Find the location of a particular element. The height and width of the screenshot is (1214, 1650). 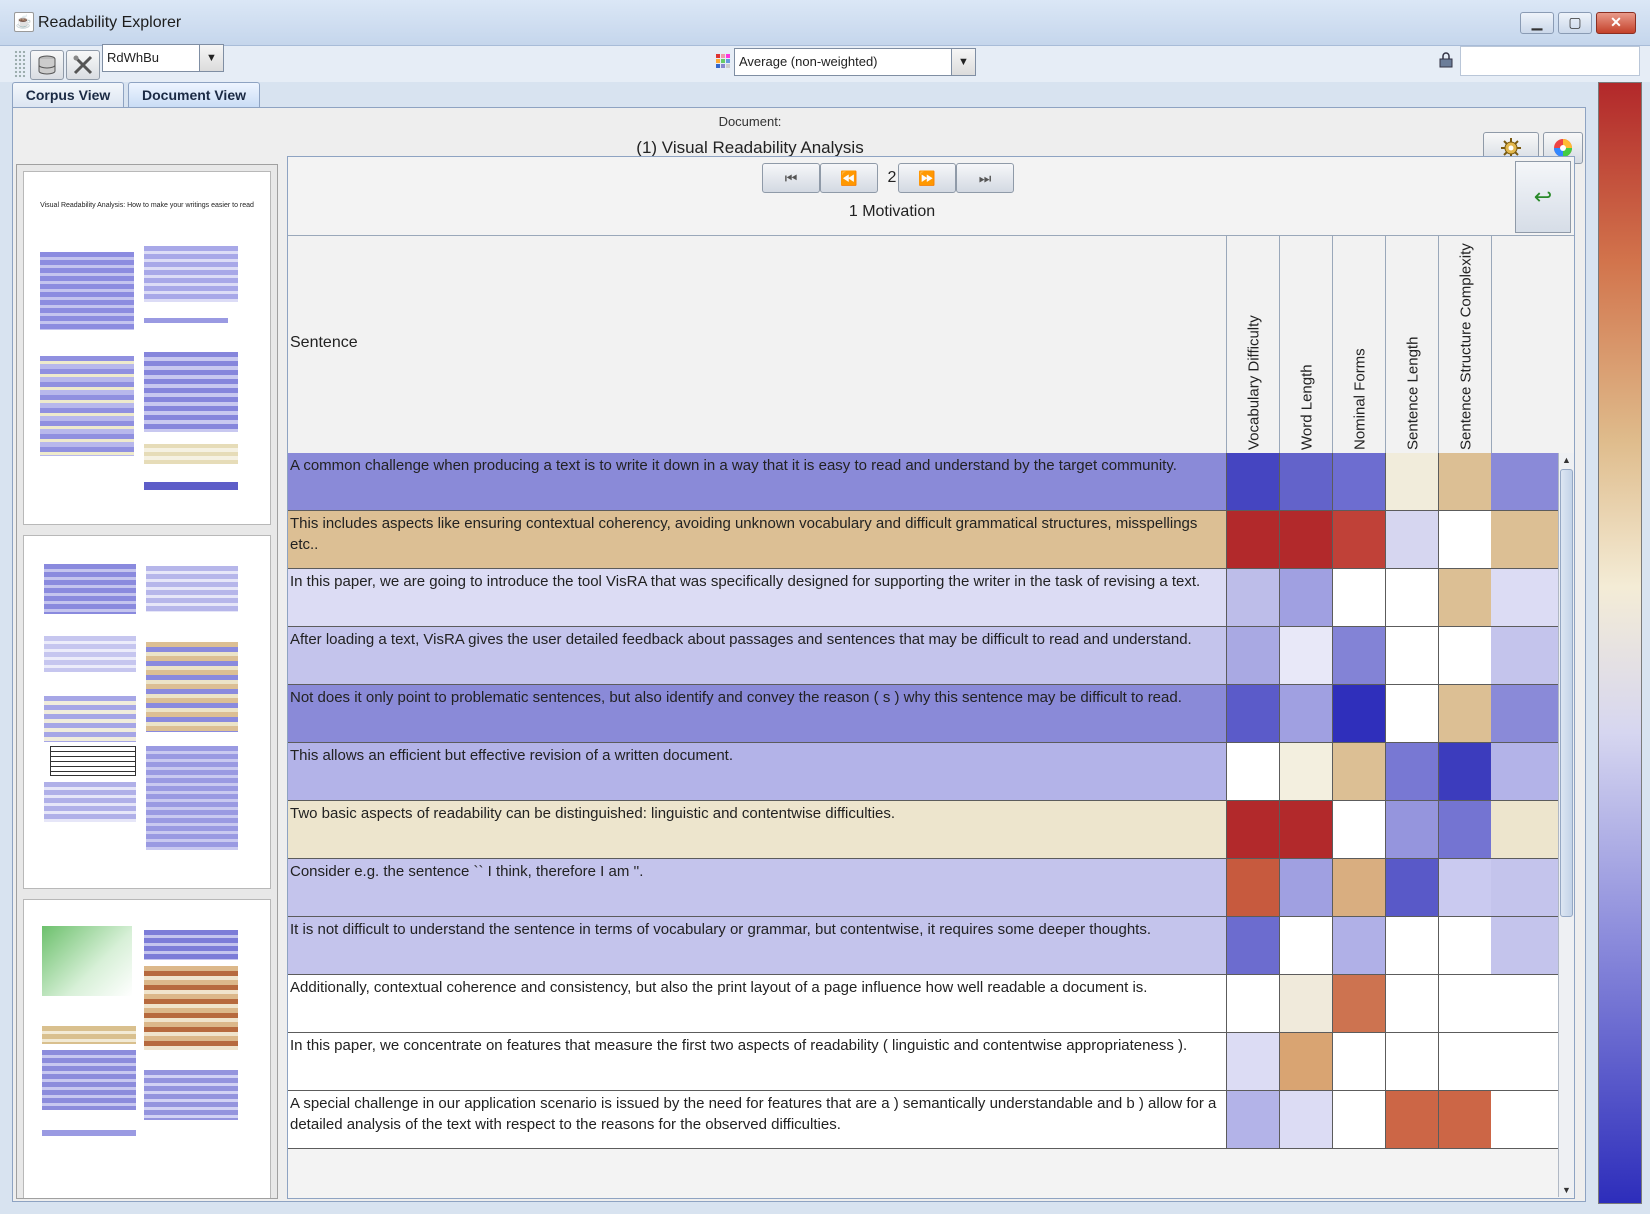

column-header-nominal-forms: Nominal Forms is located at coordinates (1359, 345).